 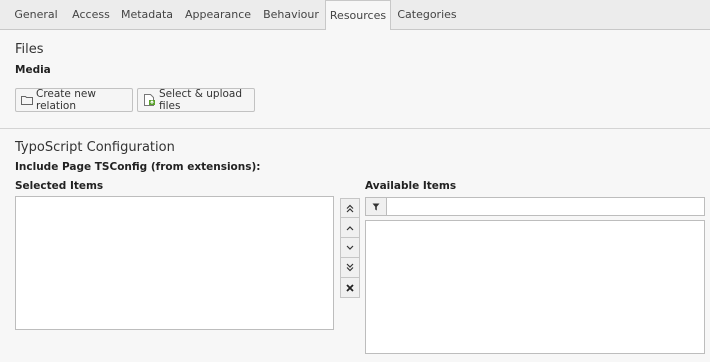 I want to click on filter-icon, so click(x=376, y=206).